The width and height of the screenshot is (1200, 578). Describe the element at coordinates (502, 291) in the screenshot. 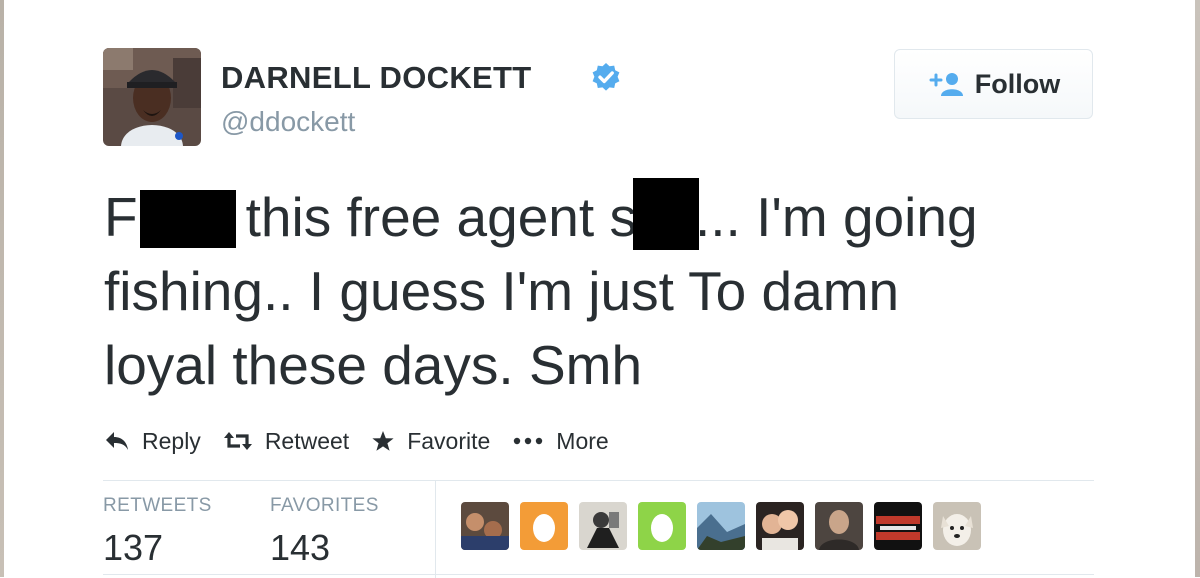

I see `tweet-line-2: fishing.. I guess I'm just To damn` at that location.